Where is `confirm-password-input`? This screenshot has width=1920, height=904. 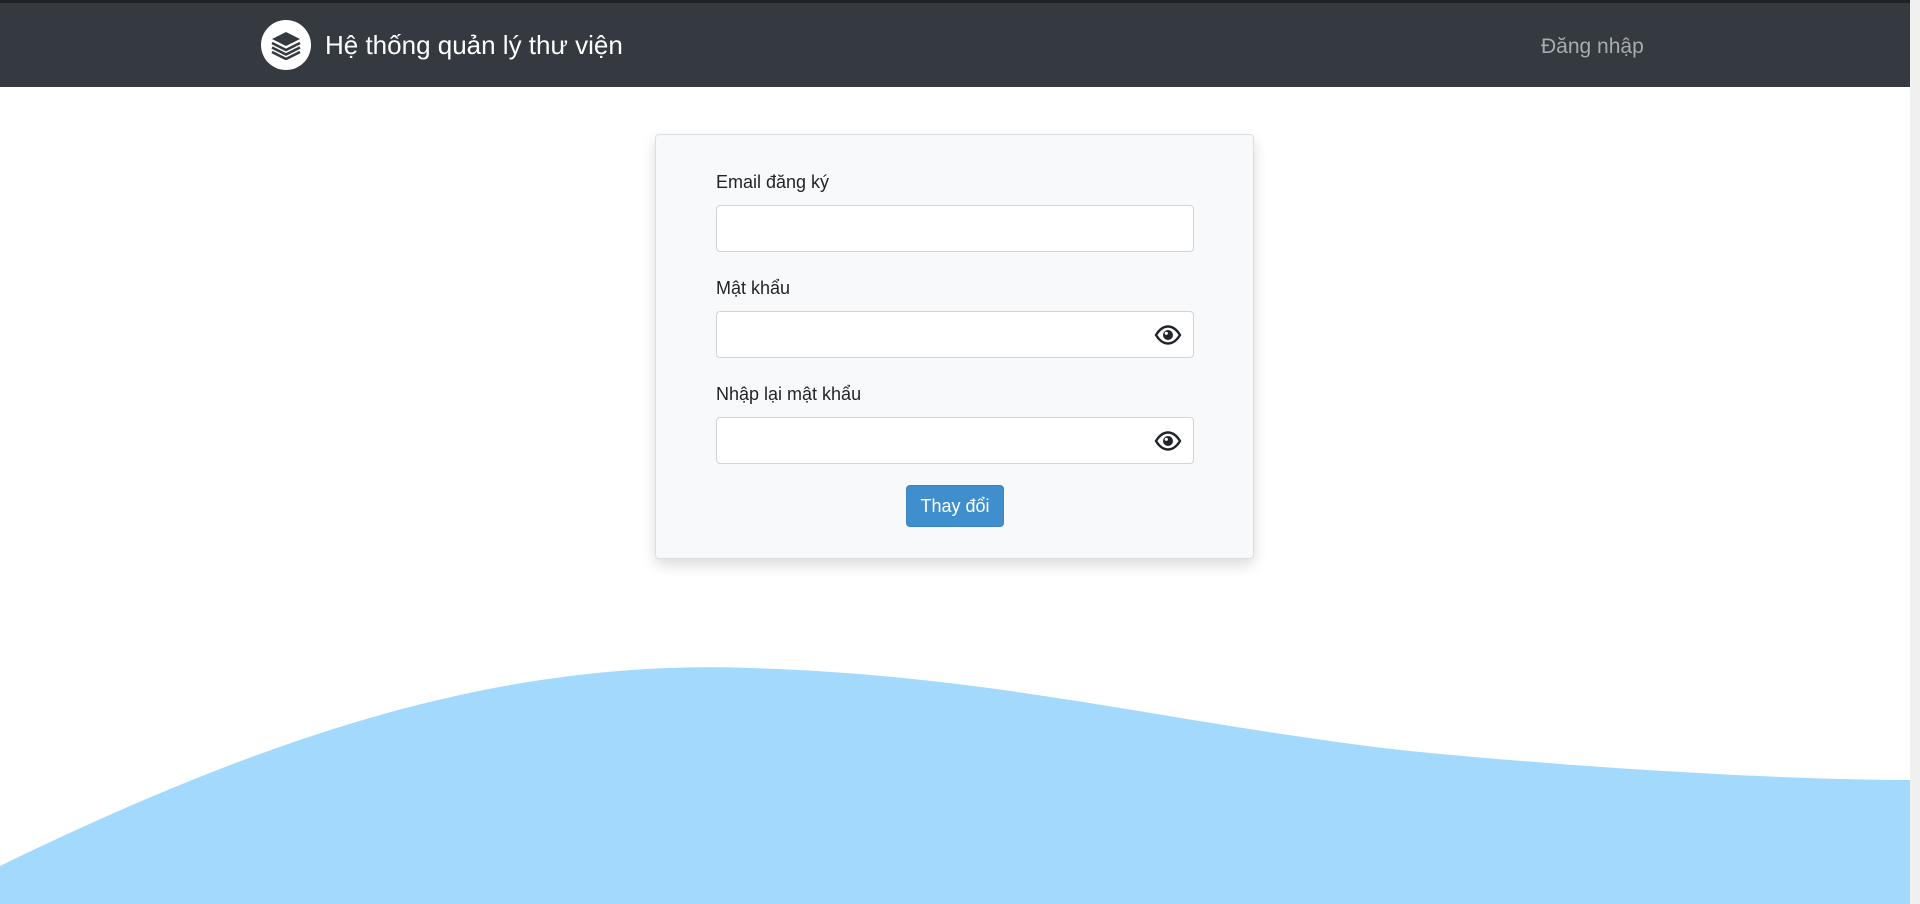 confirm-password-input is located at coordinates (955, 440).